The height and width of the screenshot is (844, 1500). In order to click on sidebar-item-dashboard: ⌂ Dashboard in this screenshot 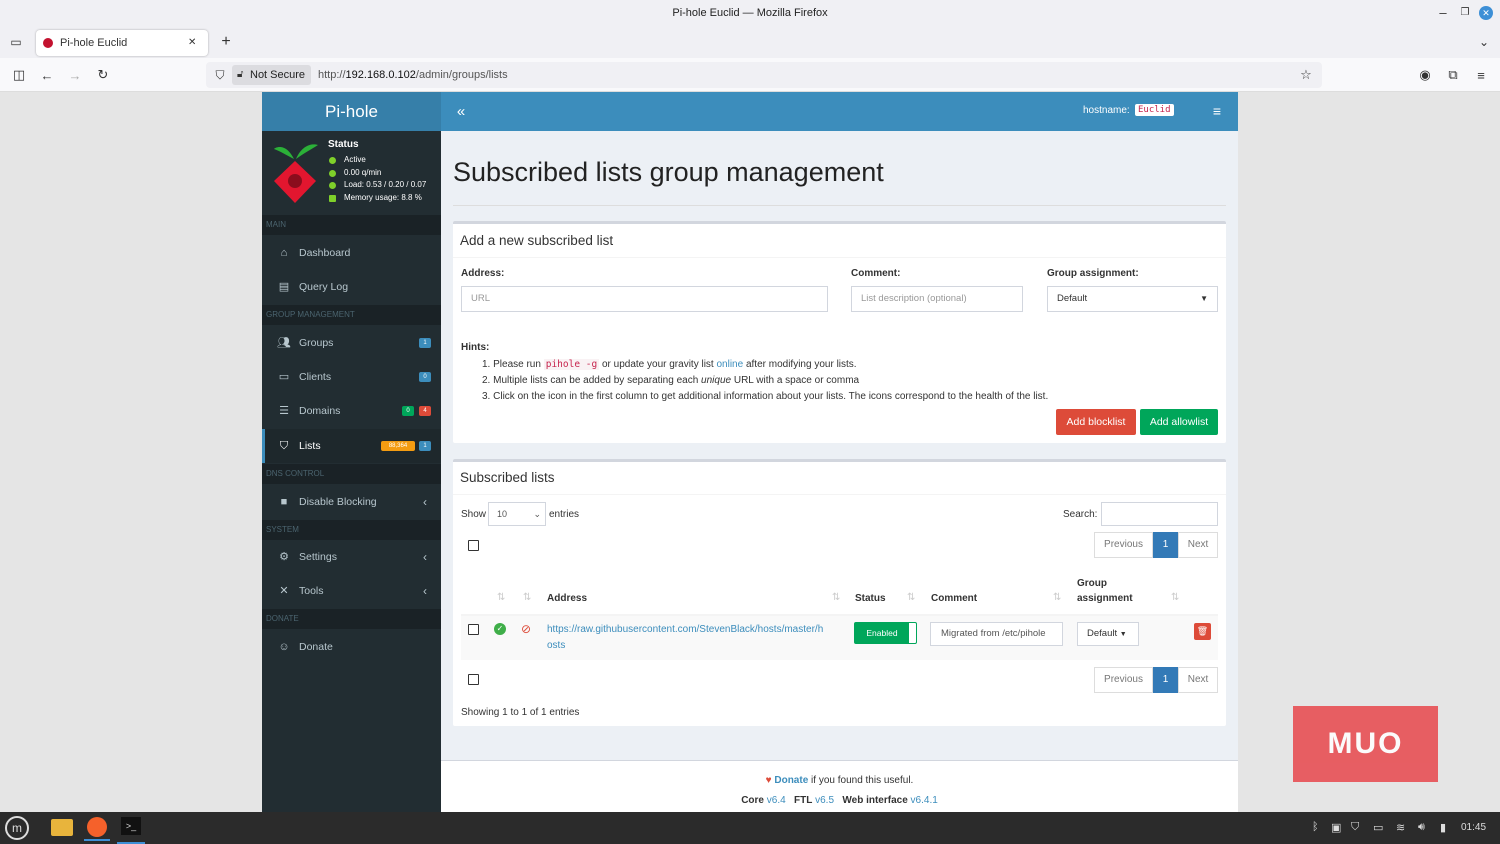, I will do `click(351, 253)`.